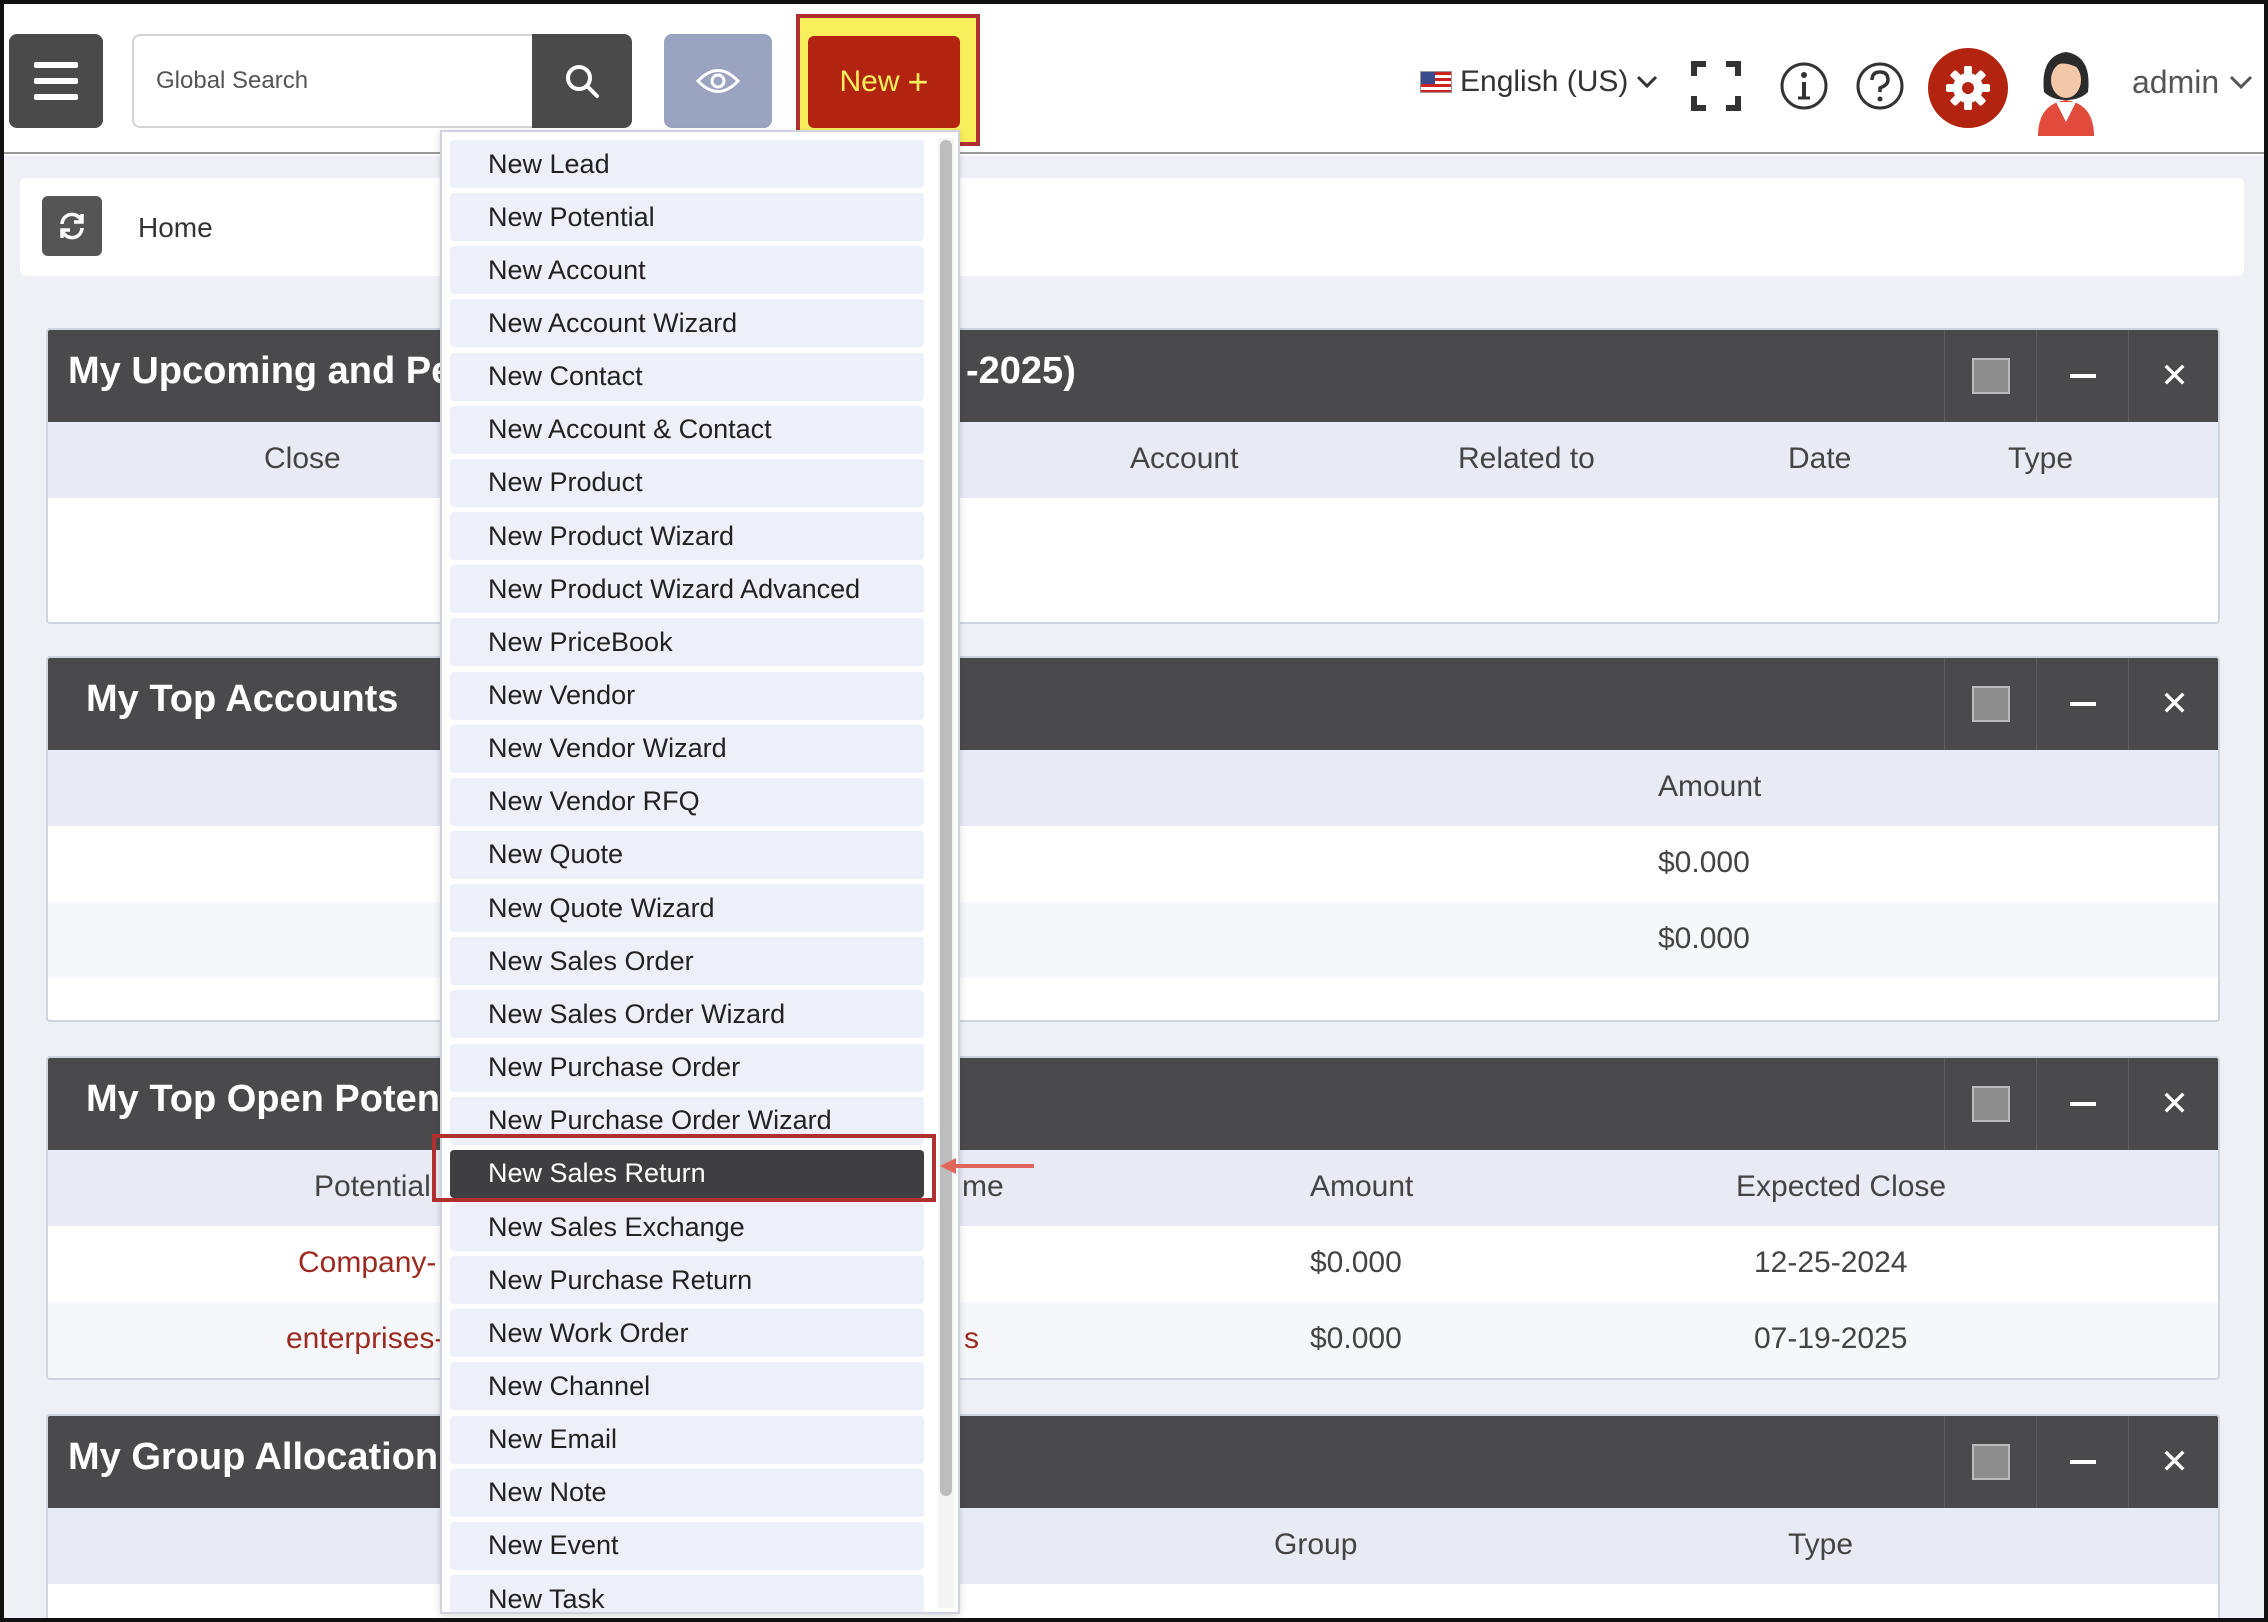 Image resolution: width=2268 pixels, height=1622 pixels. What do you see at coordinates (687, 1386) in the screenshot?
I see `menu-item-new-channel: New Channel` at bounding box center [687, 1386].